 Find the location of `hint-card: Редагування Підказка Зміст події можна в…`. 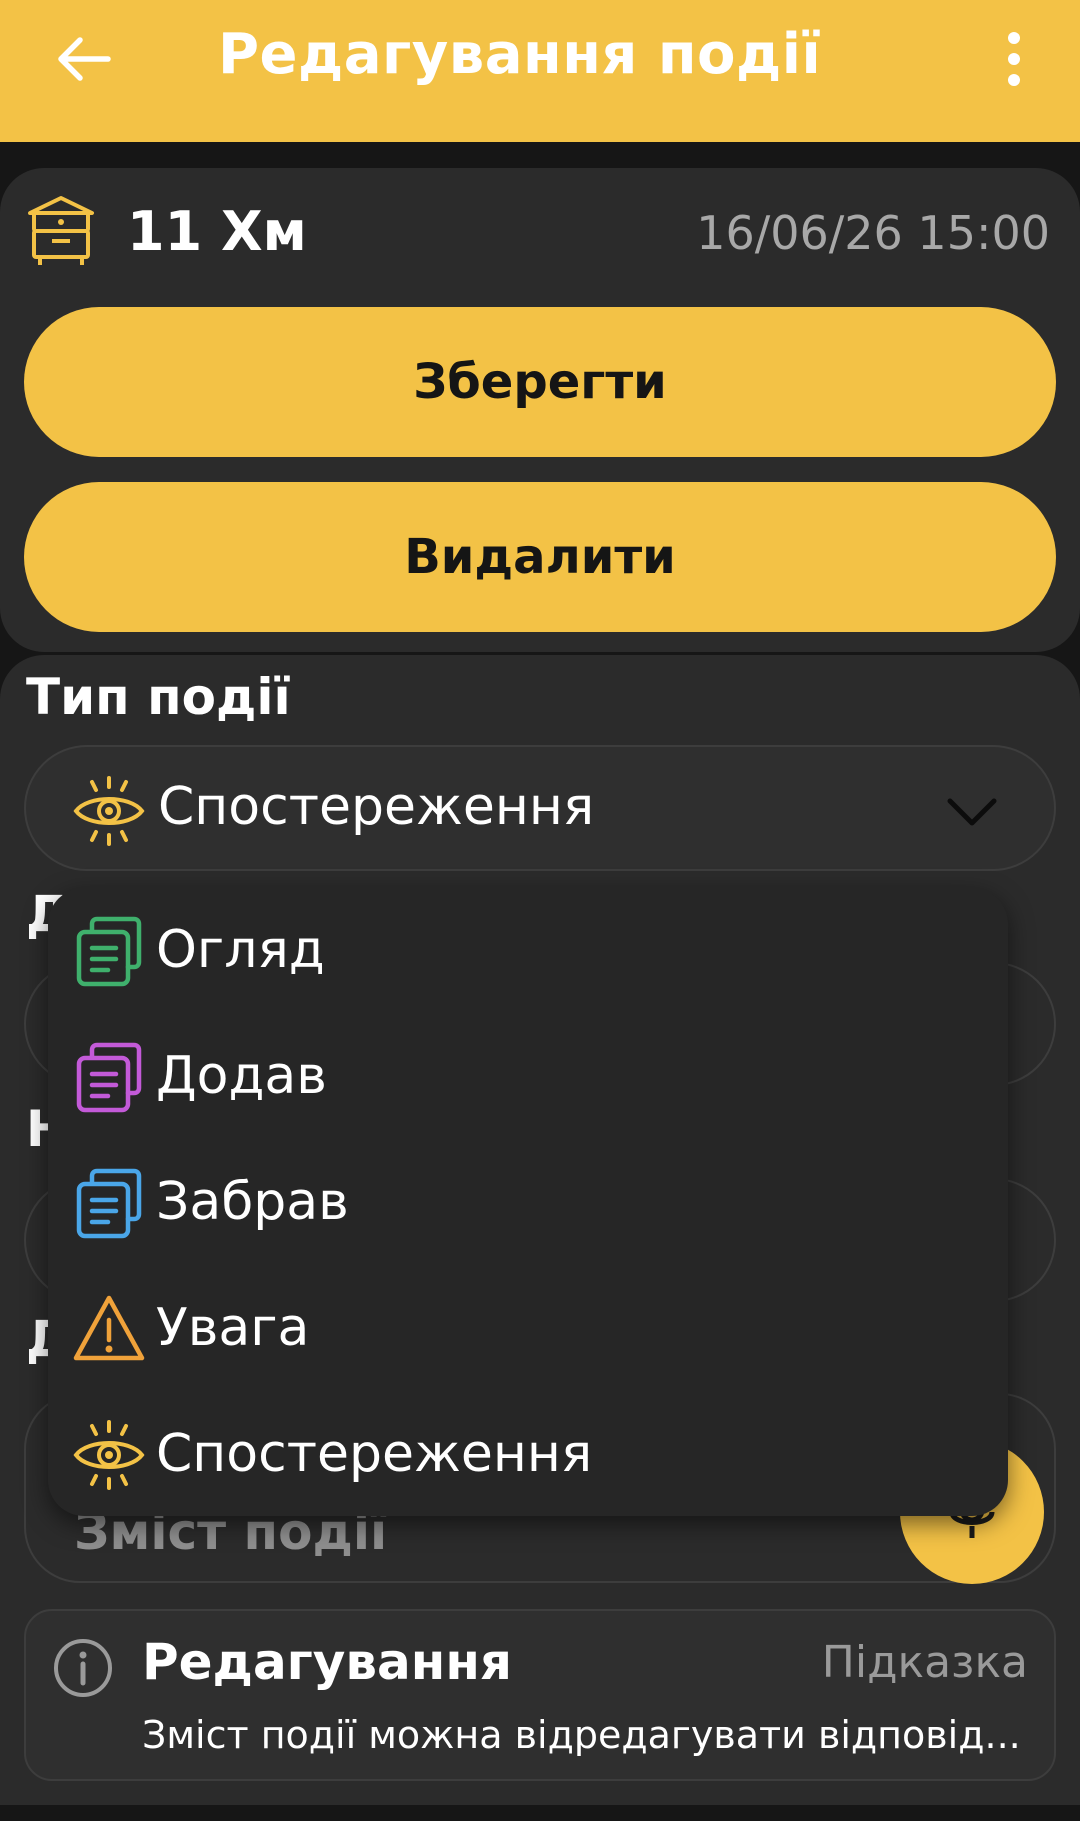

hint-card: Редагування Підказка Зміст події можна в… is located at coordinates (540, 1695).